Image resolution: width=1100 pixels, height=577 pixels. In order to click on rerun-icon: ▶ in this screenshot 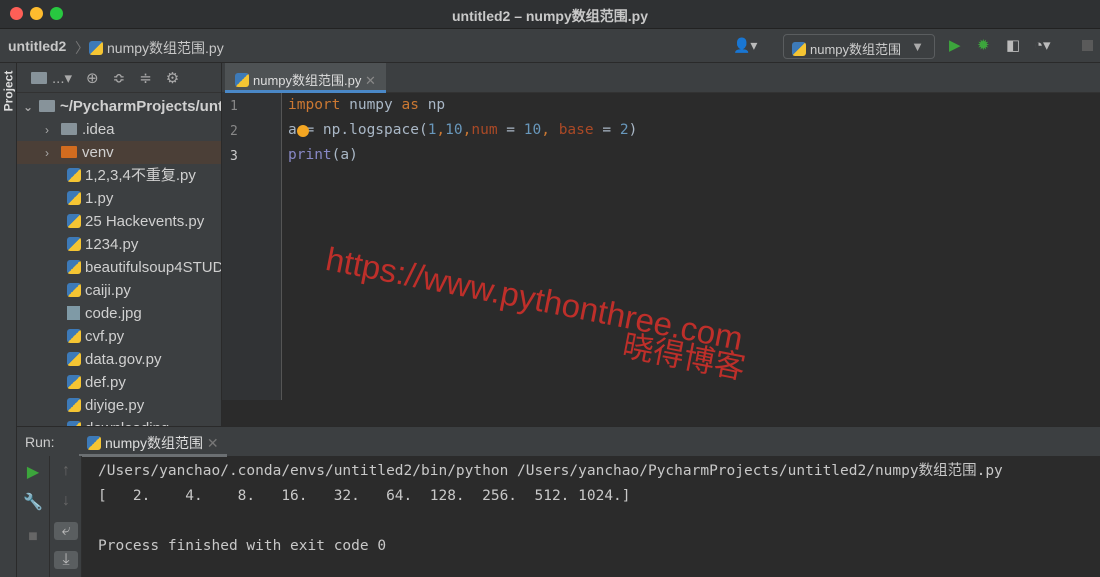, I will do `click(33, 472)`.